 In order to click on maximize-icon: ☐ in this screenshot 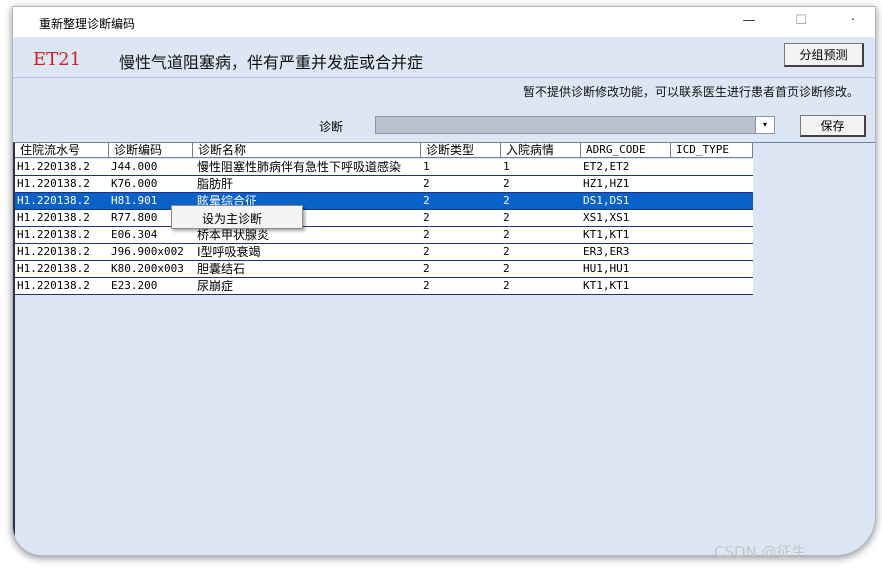, I will do `click(801, 21)`.